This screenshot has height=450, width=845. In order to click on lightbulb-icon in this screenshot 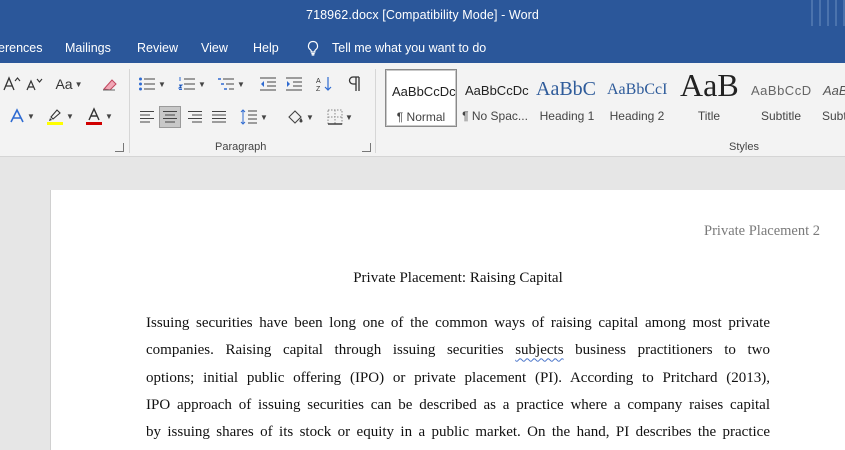, I will do `click(313, 48)`.